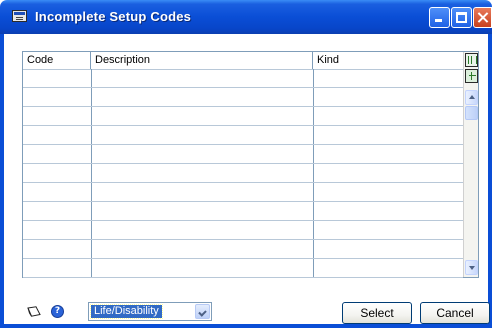 This screenshot has height=328, width=492. What do you see at coordinates (19, 16) in the screenshot?
I see `window-icon` at bounding box center [19, 16].